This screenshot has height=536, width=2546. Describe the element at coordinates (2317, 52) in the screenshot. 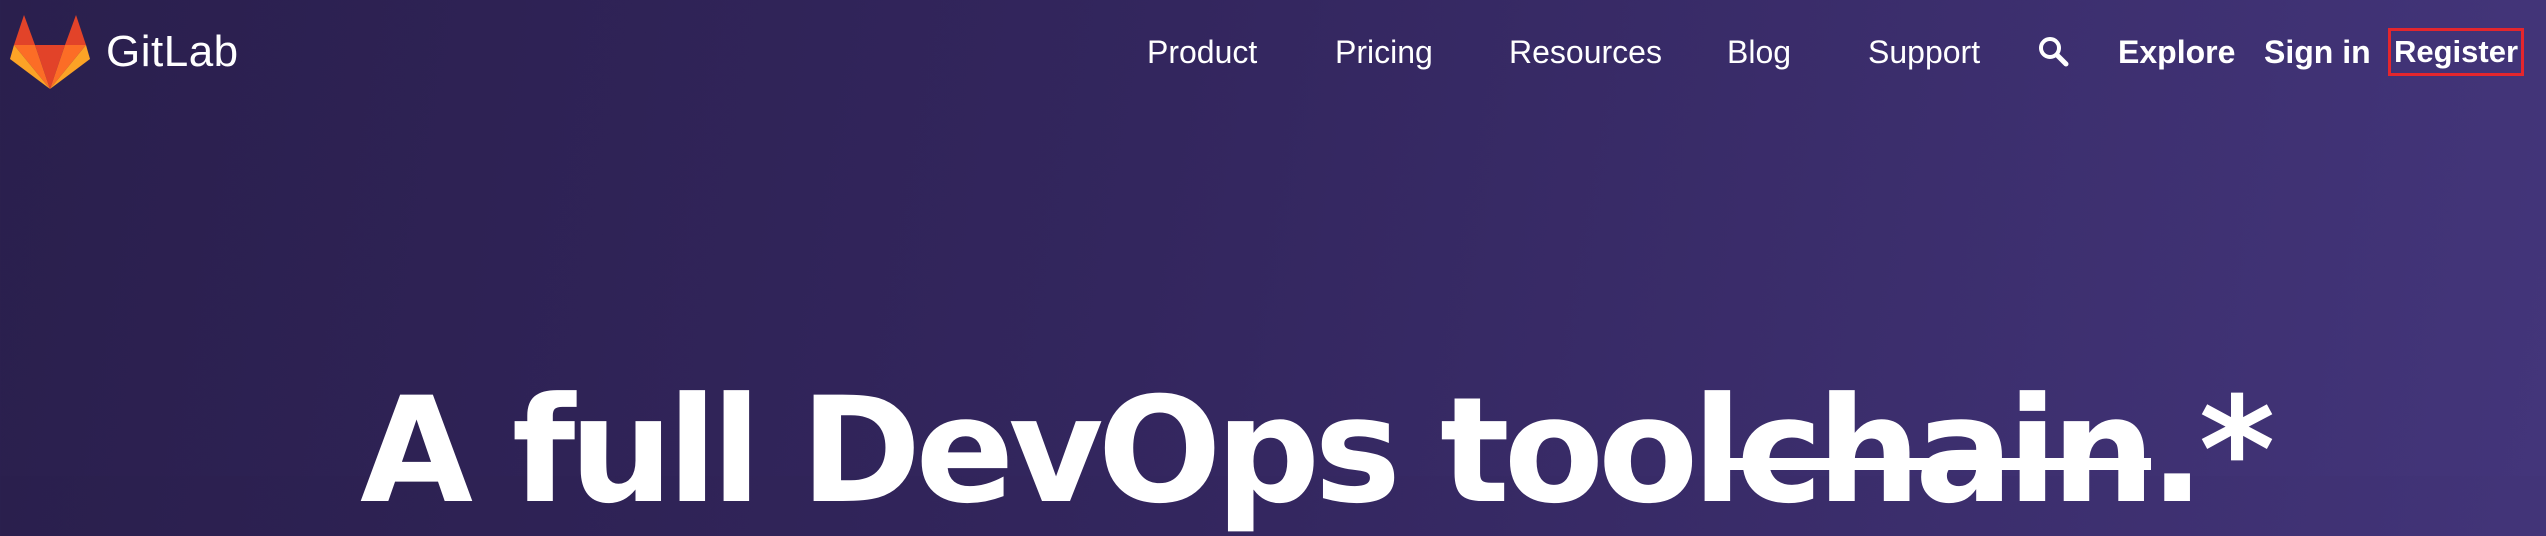

I see `sign-in-link: Sign in` at that location.